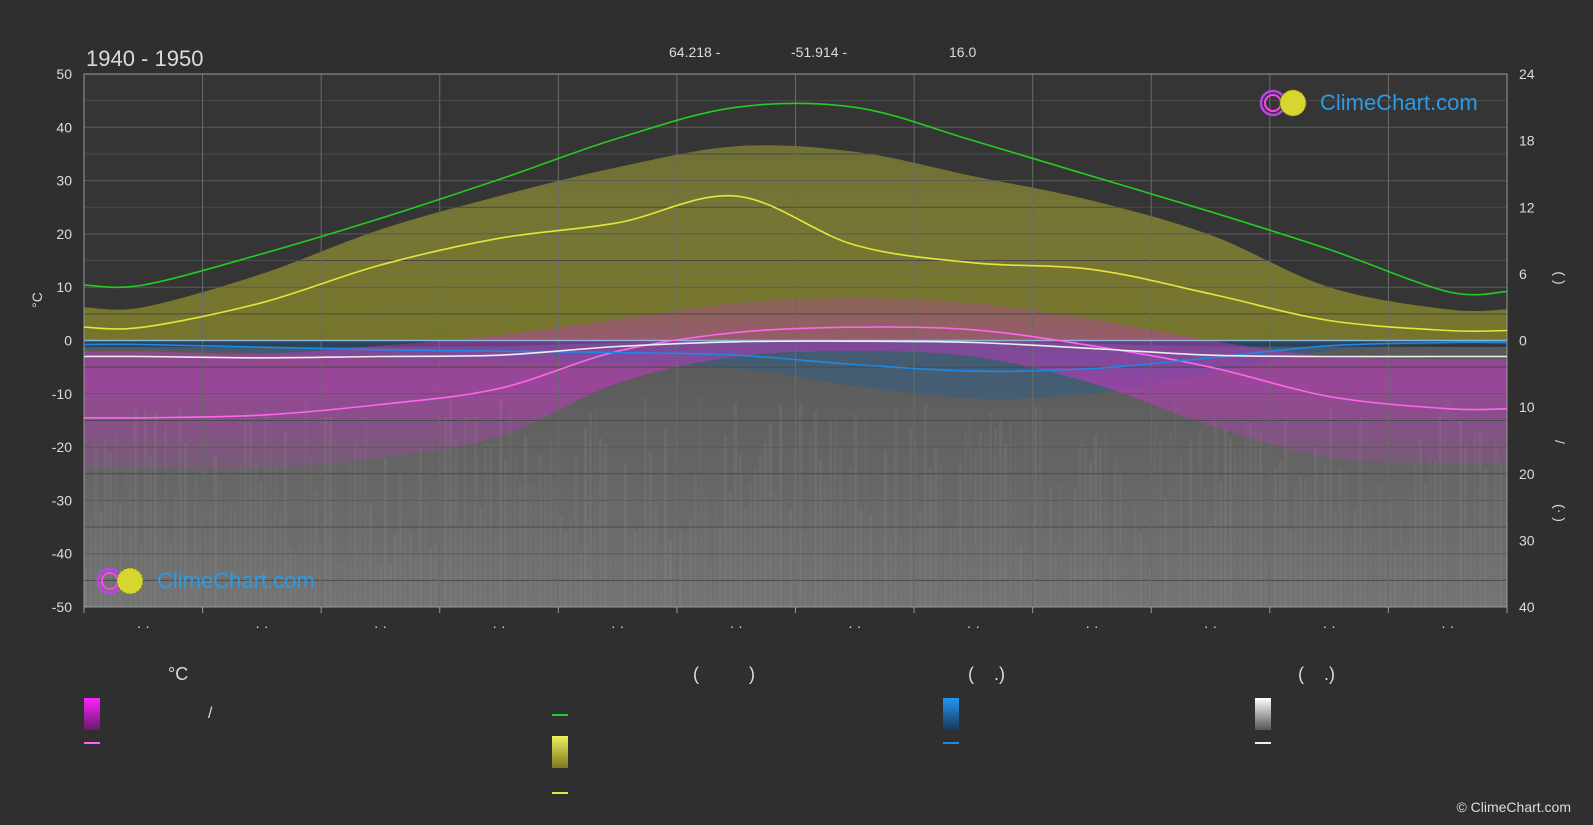 Image resolution: width=1593 pixels, height=825 pixels. I want to click on left-tick-label: 0, so click(68, 341).